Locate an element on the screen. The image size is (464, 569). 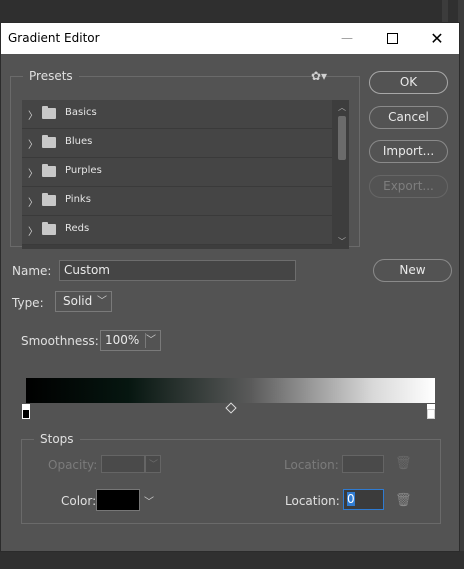
background-app-strip is located at coordinates (232, 12).